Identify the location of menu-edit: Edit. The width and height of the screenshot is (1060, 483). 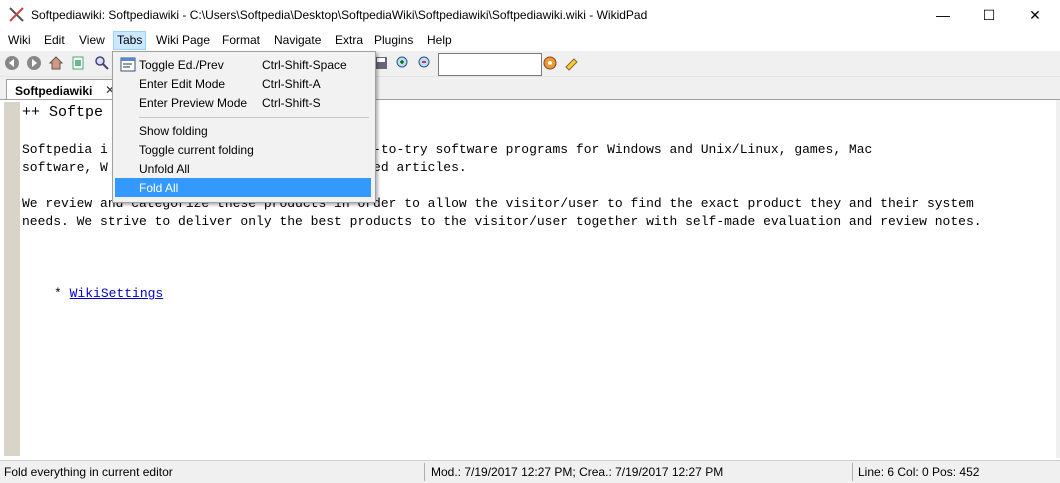
(54, 41).